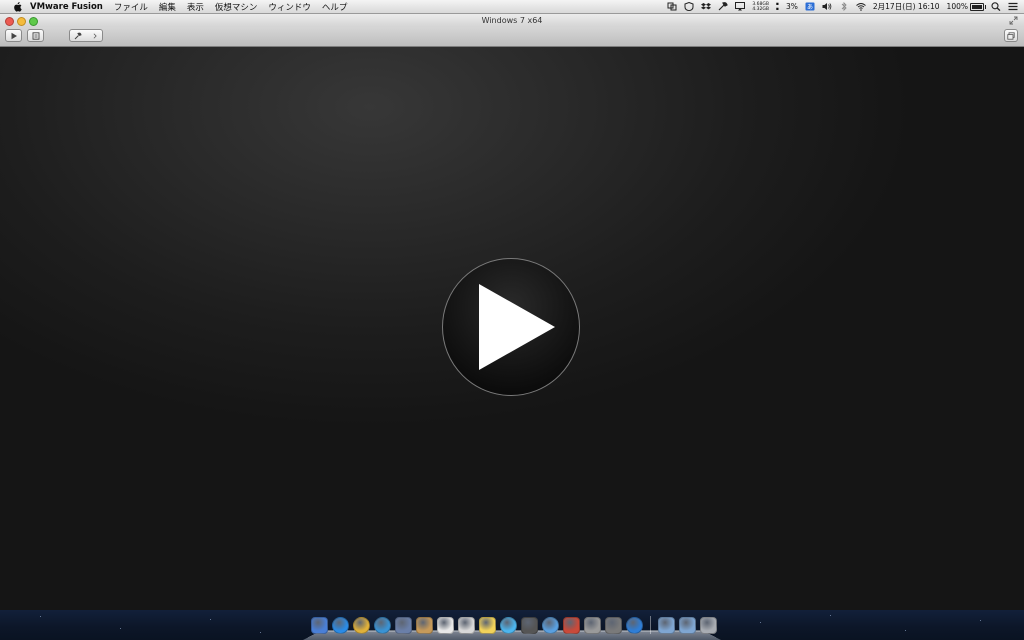 The height and width of the screenshot is (640, 1024). What do you see at coordinates (740, 6) in the screenshot?
I see `airplay-icon` at bounding box center [740, 6].